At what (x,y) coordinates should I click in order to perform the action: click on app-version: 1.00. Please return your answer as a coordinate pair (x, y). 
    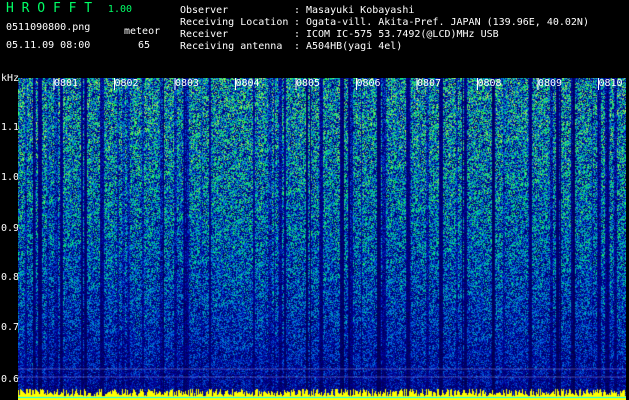
    Looking at the image, I should click on (120, 9).